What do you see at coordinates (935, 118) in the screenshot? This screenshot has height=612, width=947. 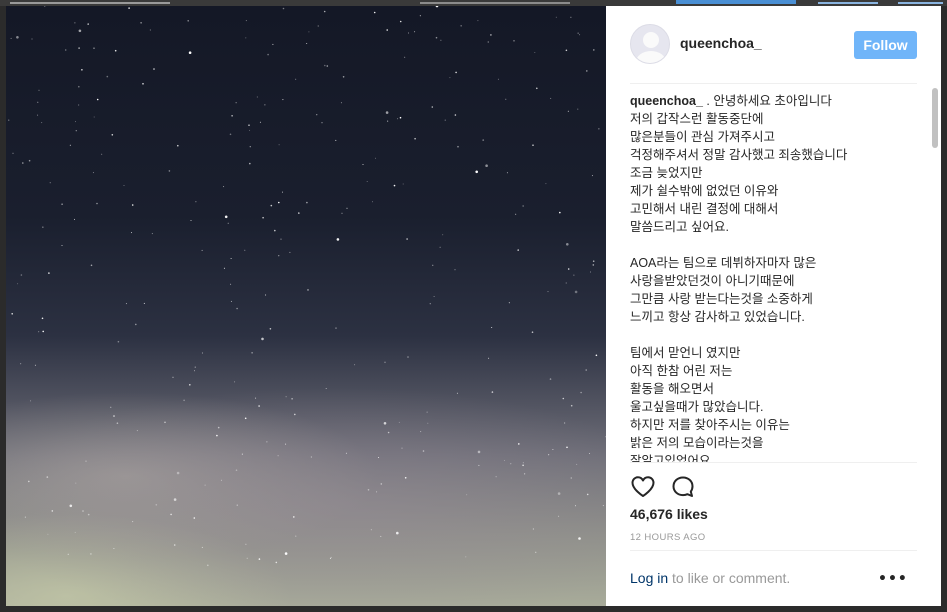 I see `scrollbar-thumb` at bounding box center [935, 118].